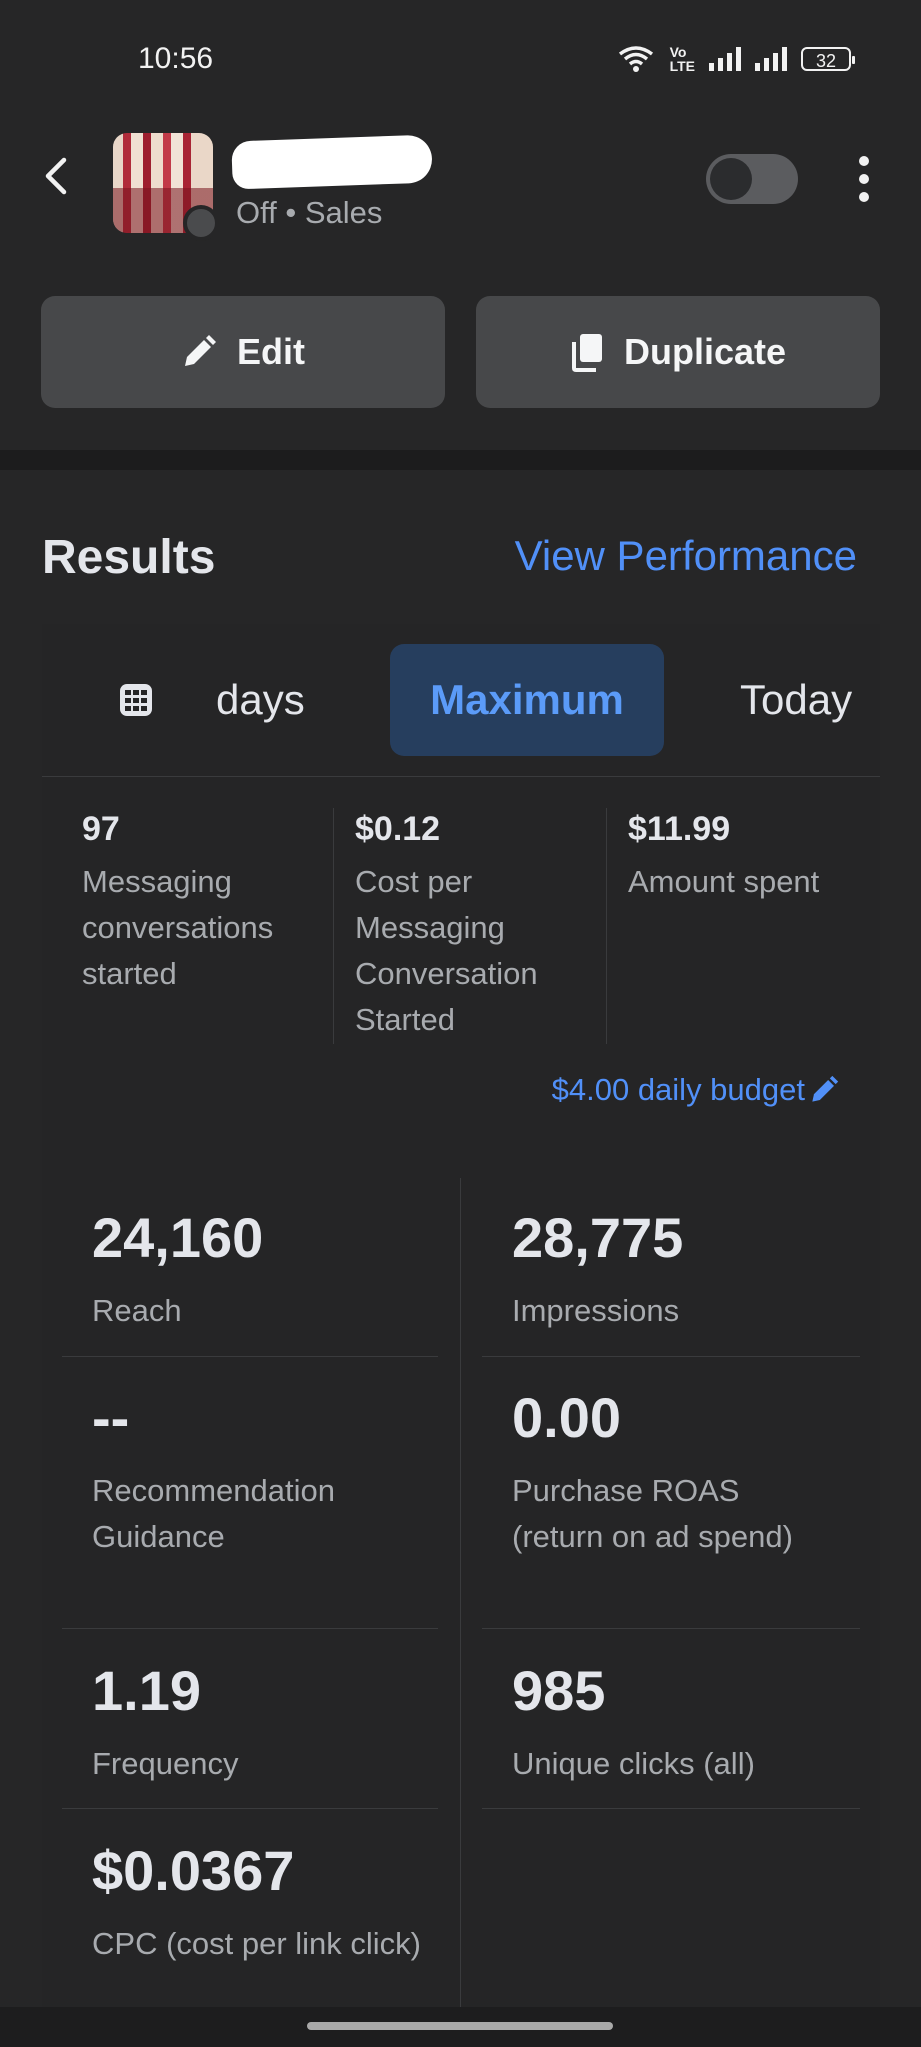 The image size is (921, 2047). I want to click on pencil-icon, so click(200, 350).